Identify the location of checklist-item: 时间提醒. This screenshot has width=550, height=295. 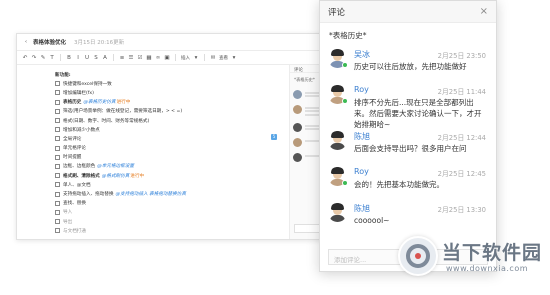
(120, 157).